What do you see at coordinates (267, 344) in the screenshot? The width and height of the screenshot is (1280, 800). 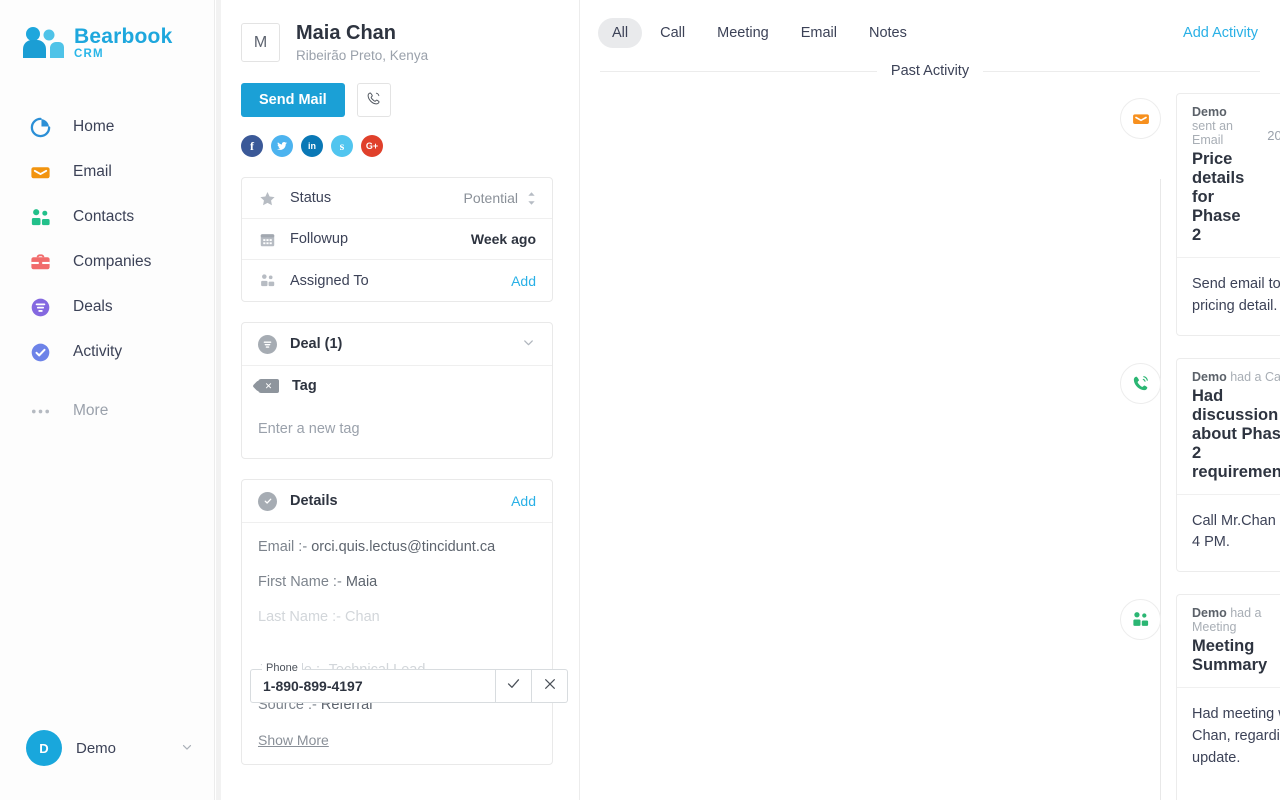 I see `funnel-circle-icon` at bounding box center [267, 344].